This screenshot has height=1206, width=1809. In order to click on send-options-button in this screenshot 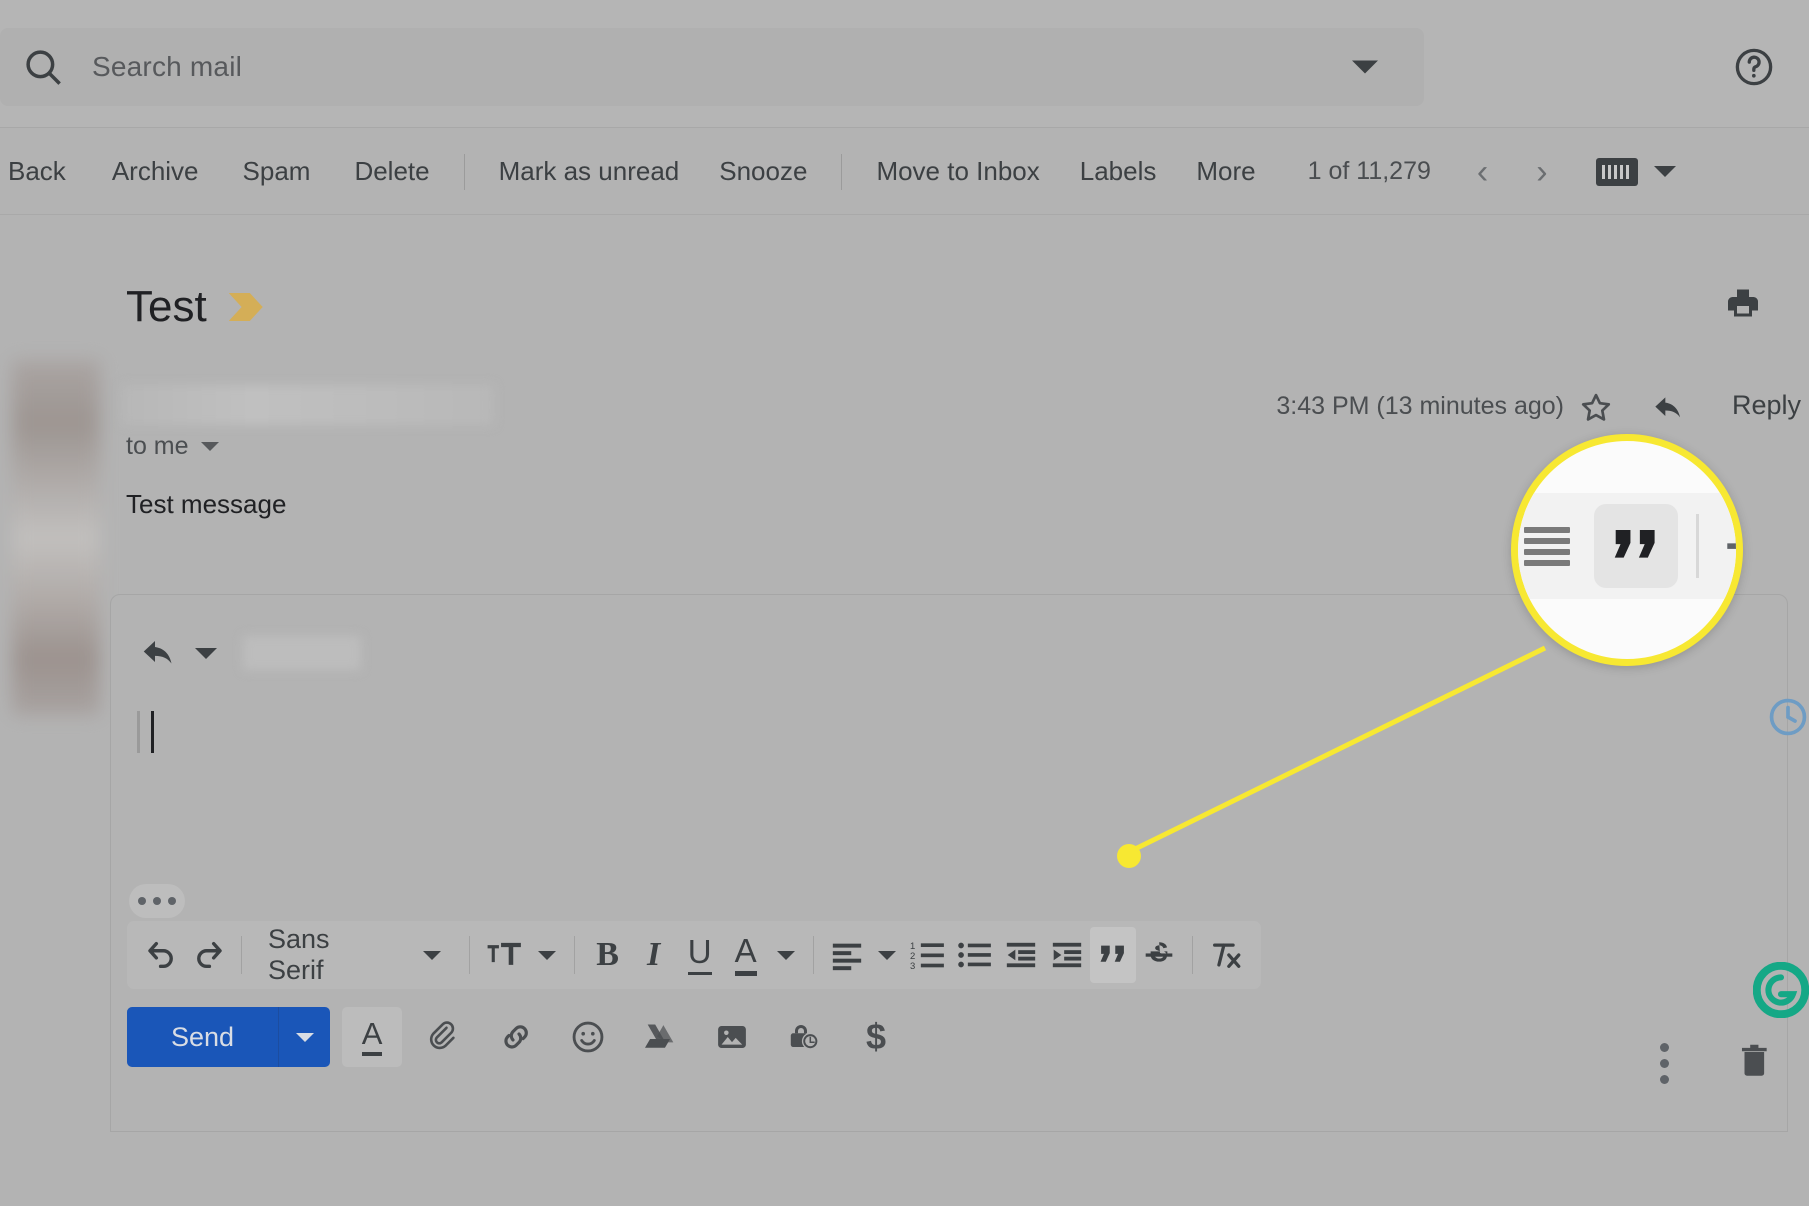, I will do `click(304, 1037)`.